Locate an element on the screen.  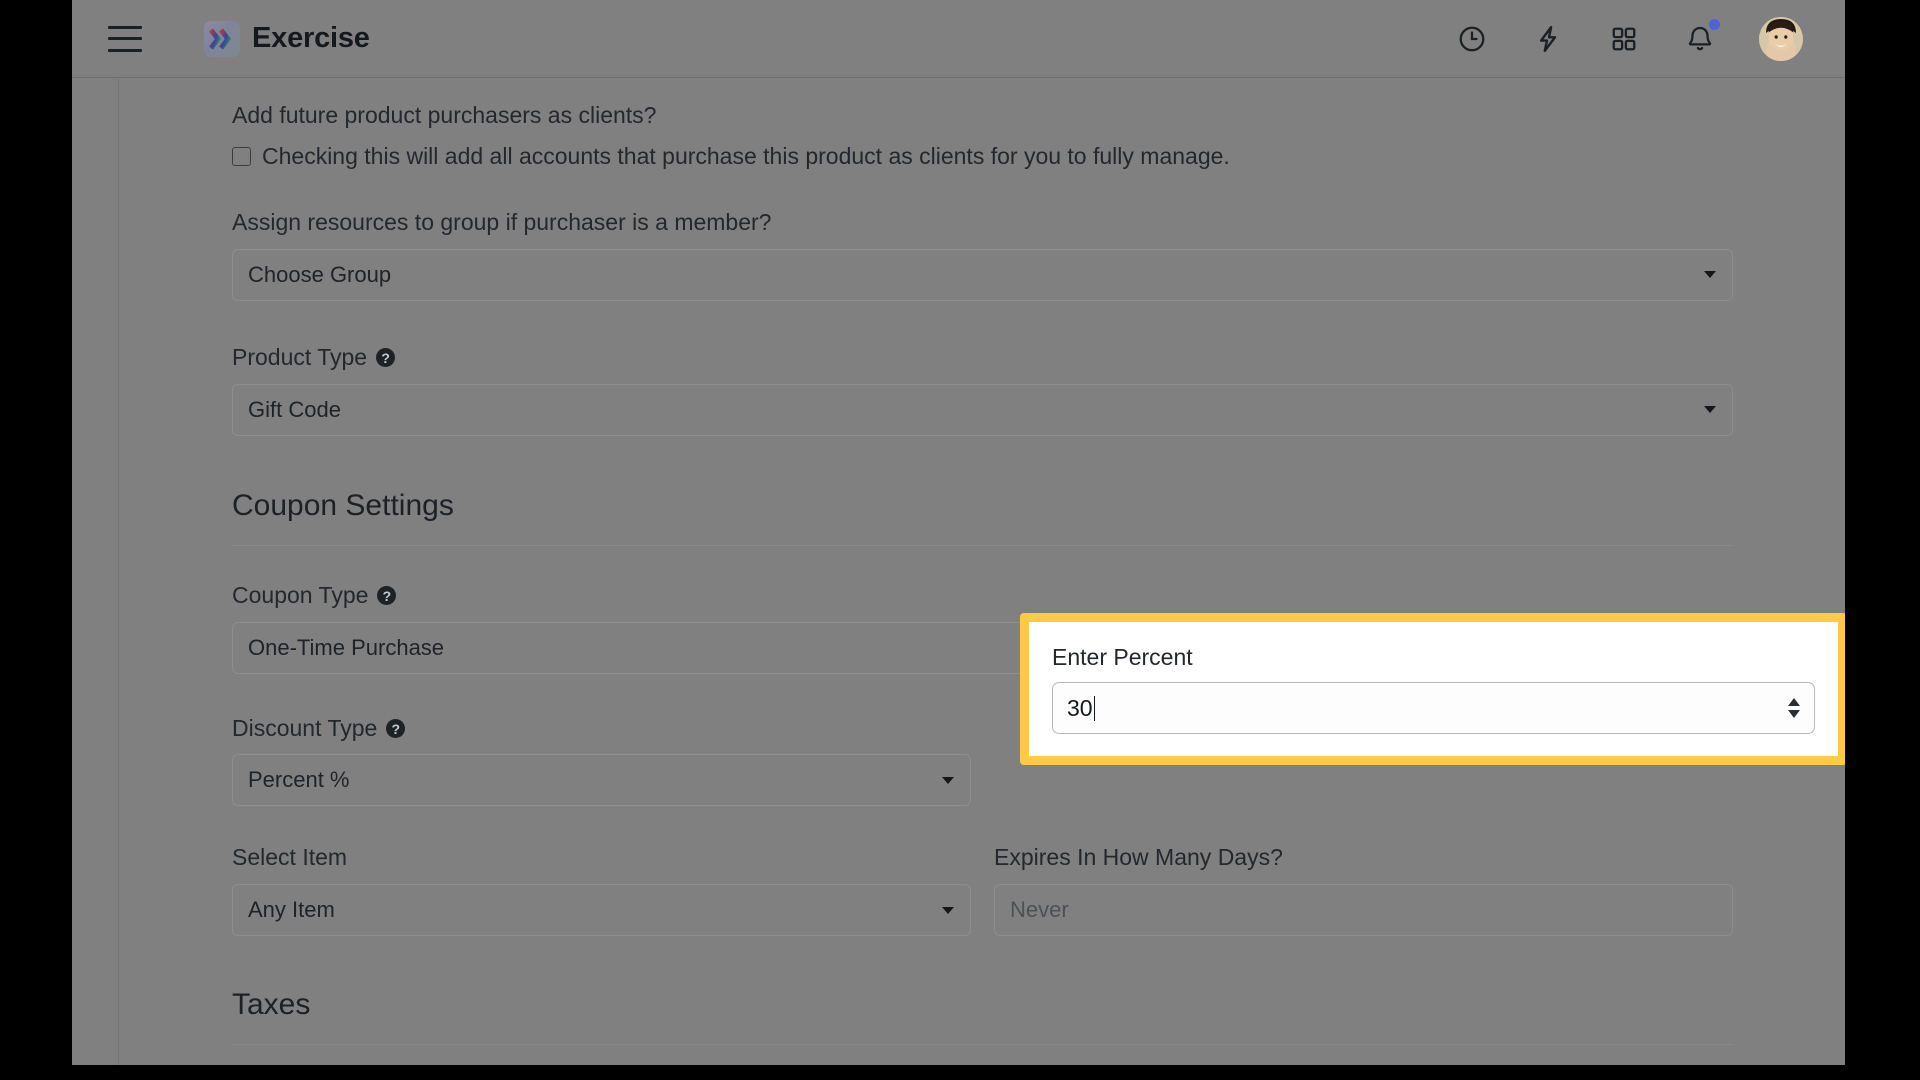
discount-type-field: Discount Type ? Percent % is located at coordinates (601, 760).